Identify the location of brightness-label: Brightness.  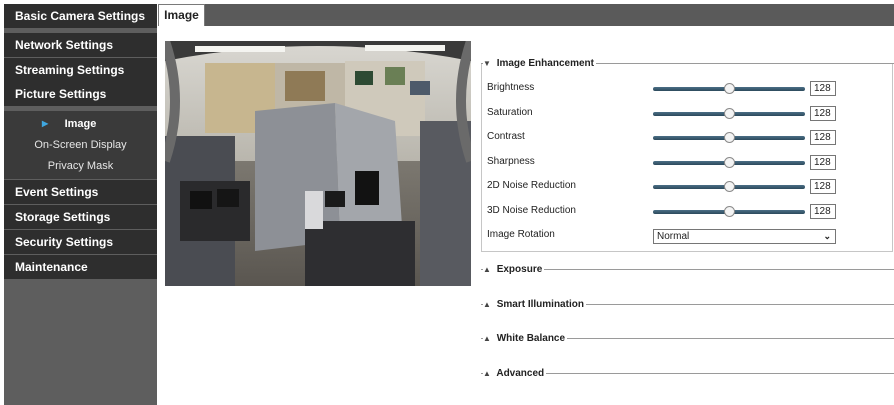
(511, 87).